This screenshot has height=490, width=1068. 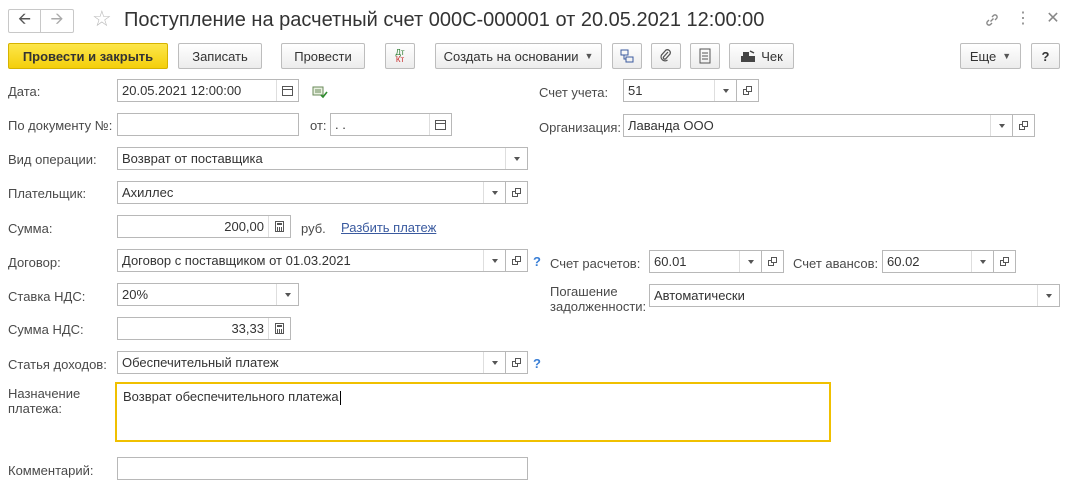 I want to click on income-item-field: Обеспечительный платеж, so click(x=311, y=362).